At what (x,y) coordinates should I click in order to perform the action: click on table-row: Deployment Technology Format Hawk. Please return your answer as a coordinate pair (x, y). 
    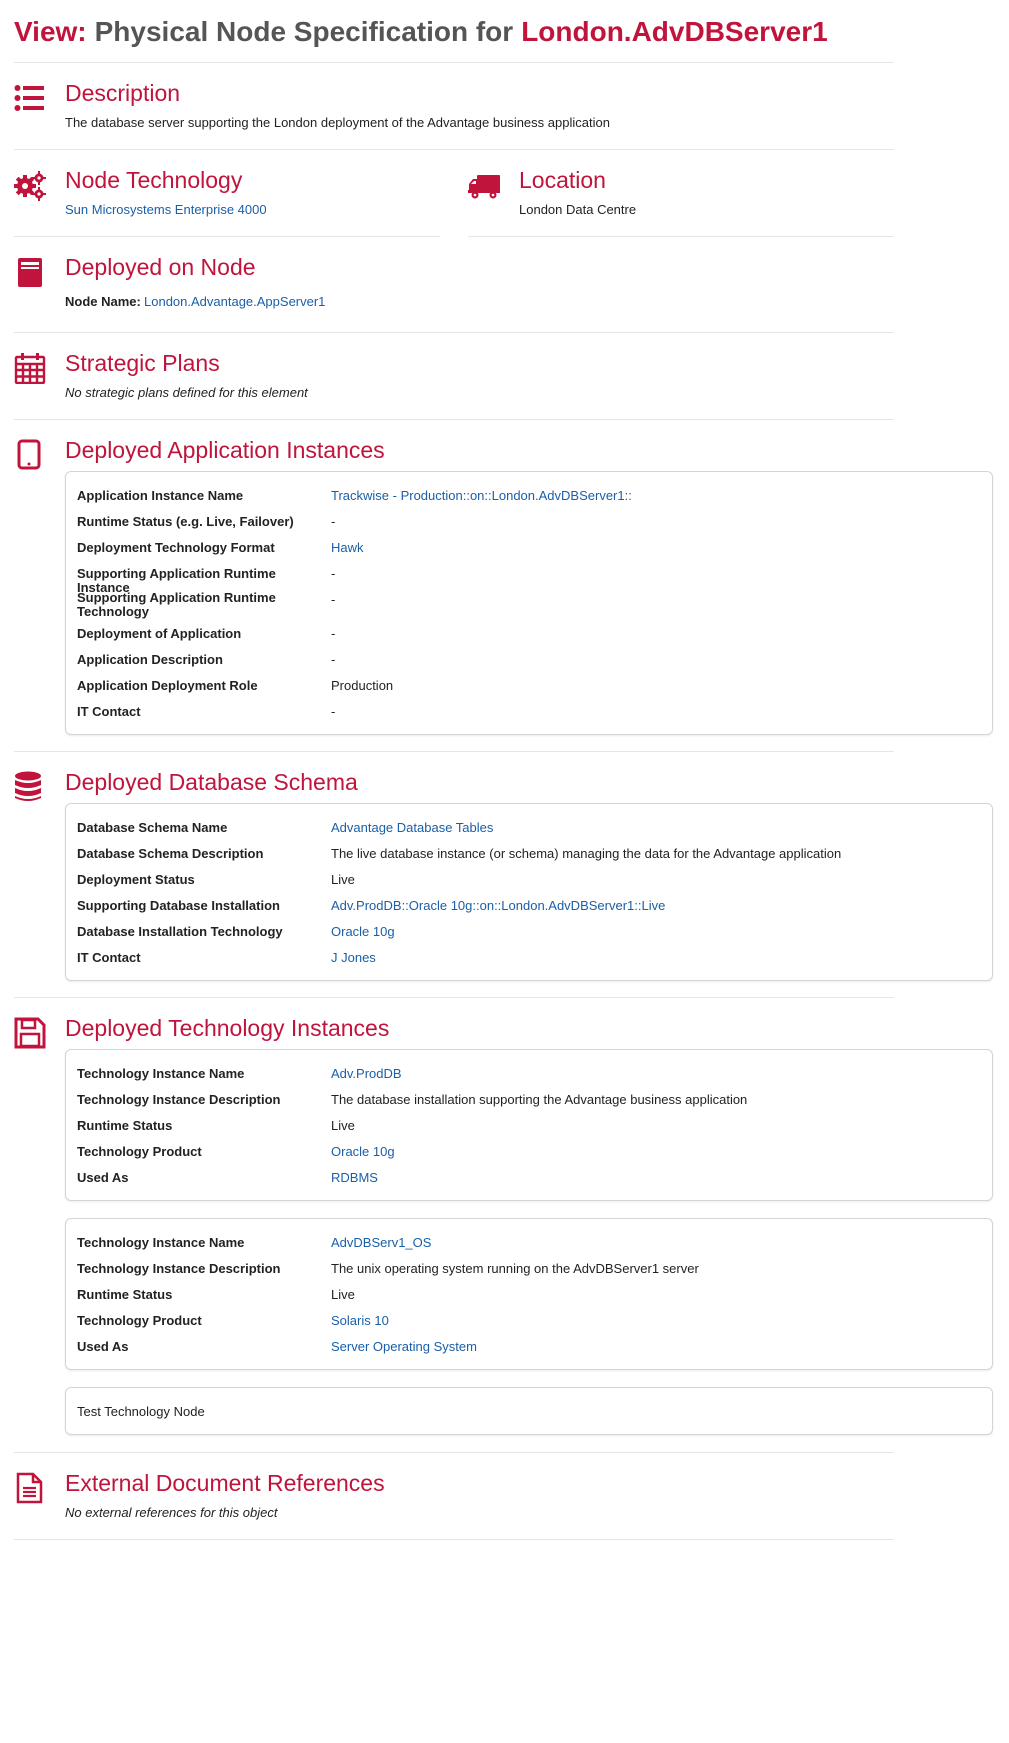
    Looking at the image, I should click on (220, 547).